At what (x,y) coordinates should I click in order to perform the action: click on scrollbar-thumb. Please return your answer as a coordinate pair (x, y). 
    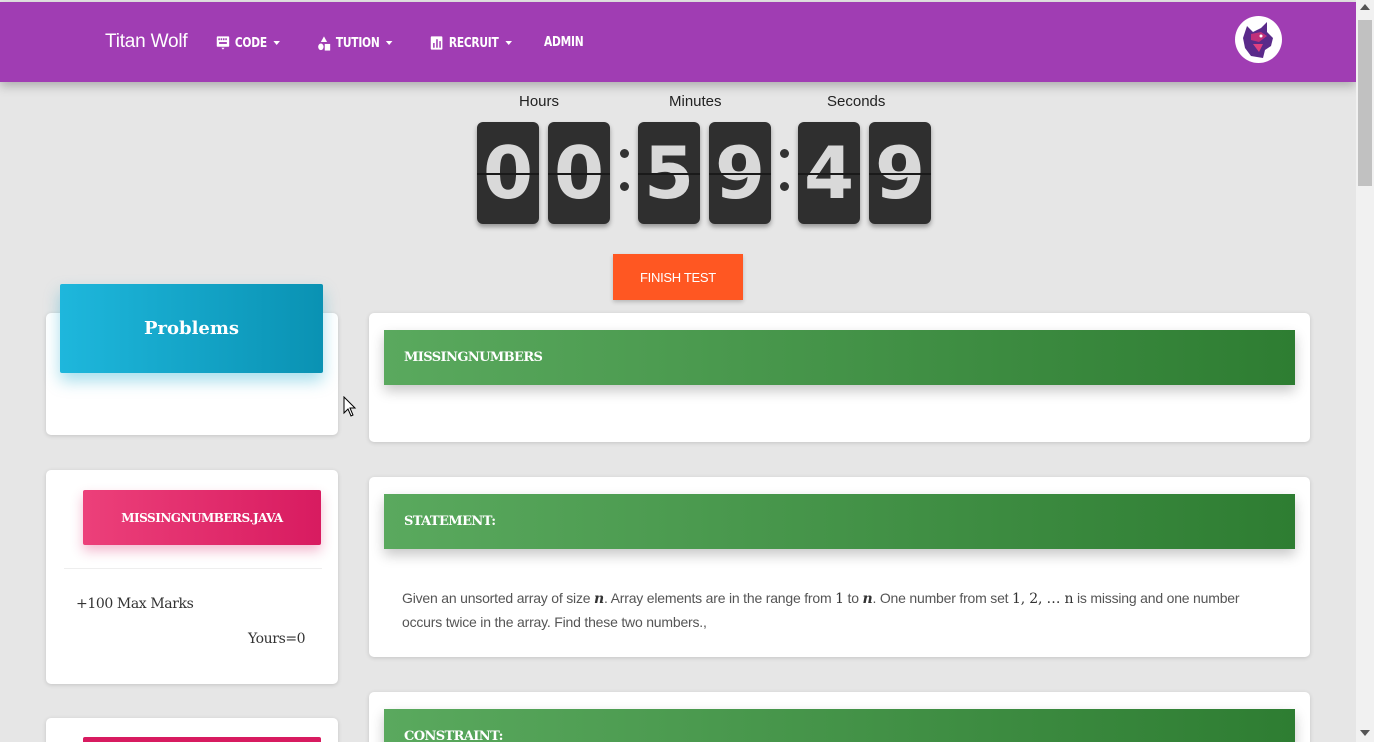
    Looking at the image, I should click on (1365, 103).